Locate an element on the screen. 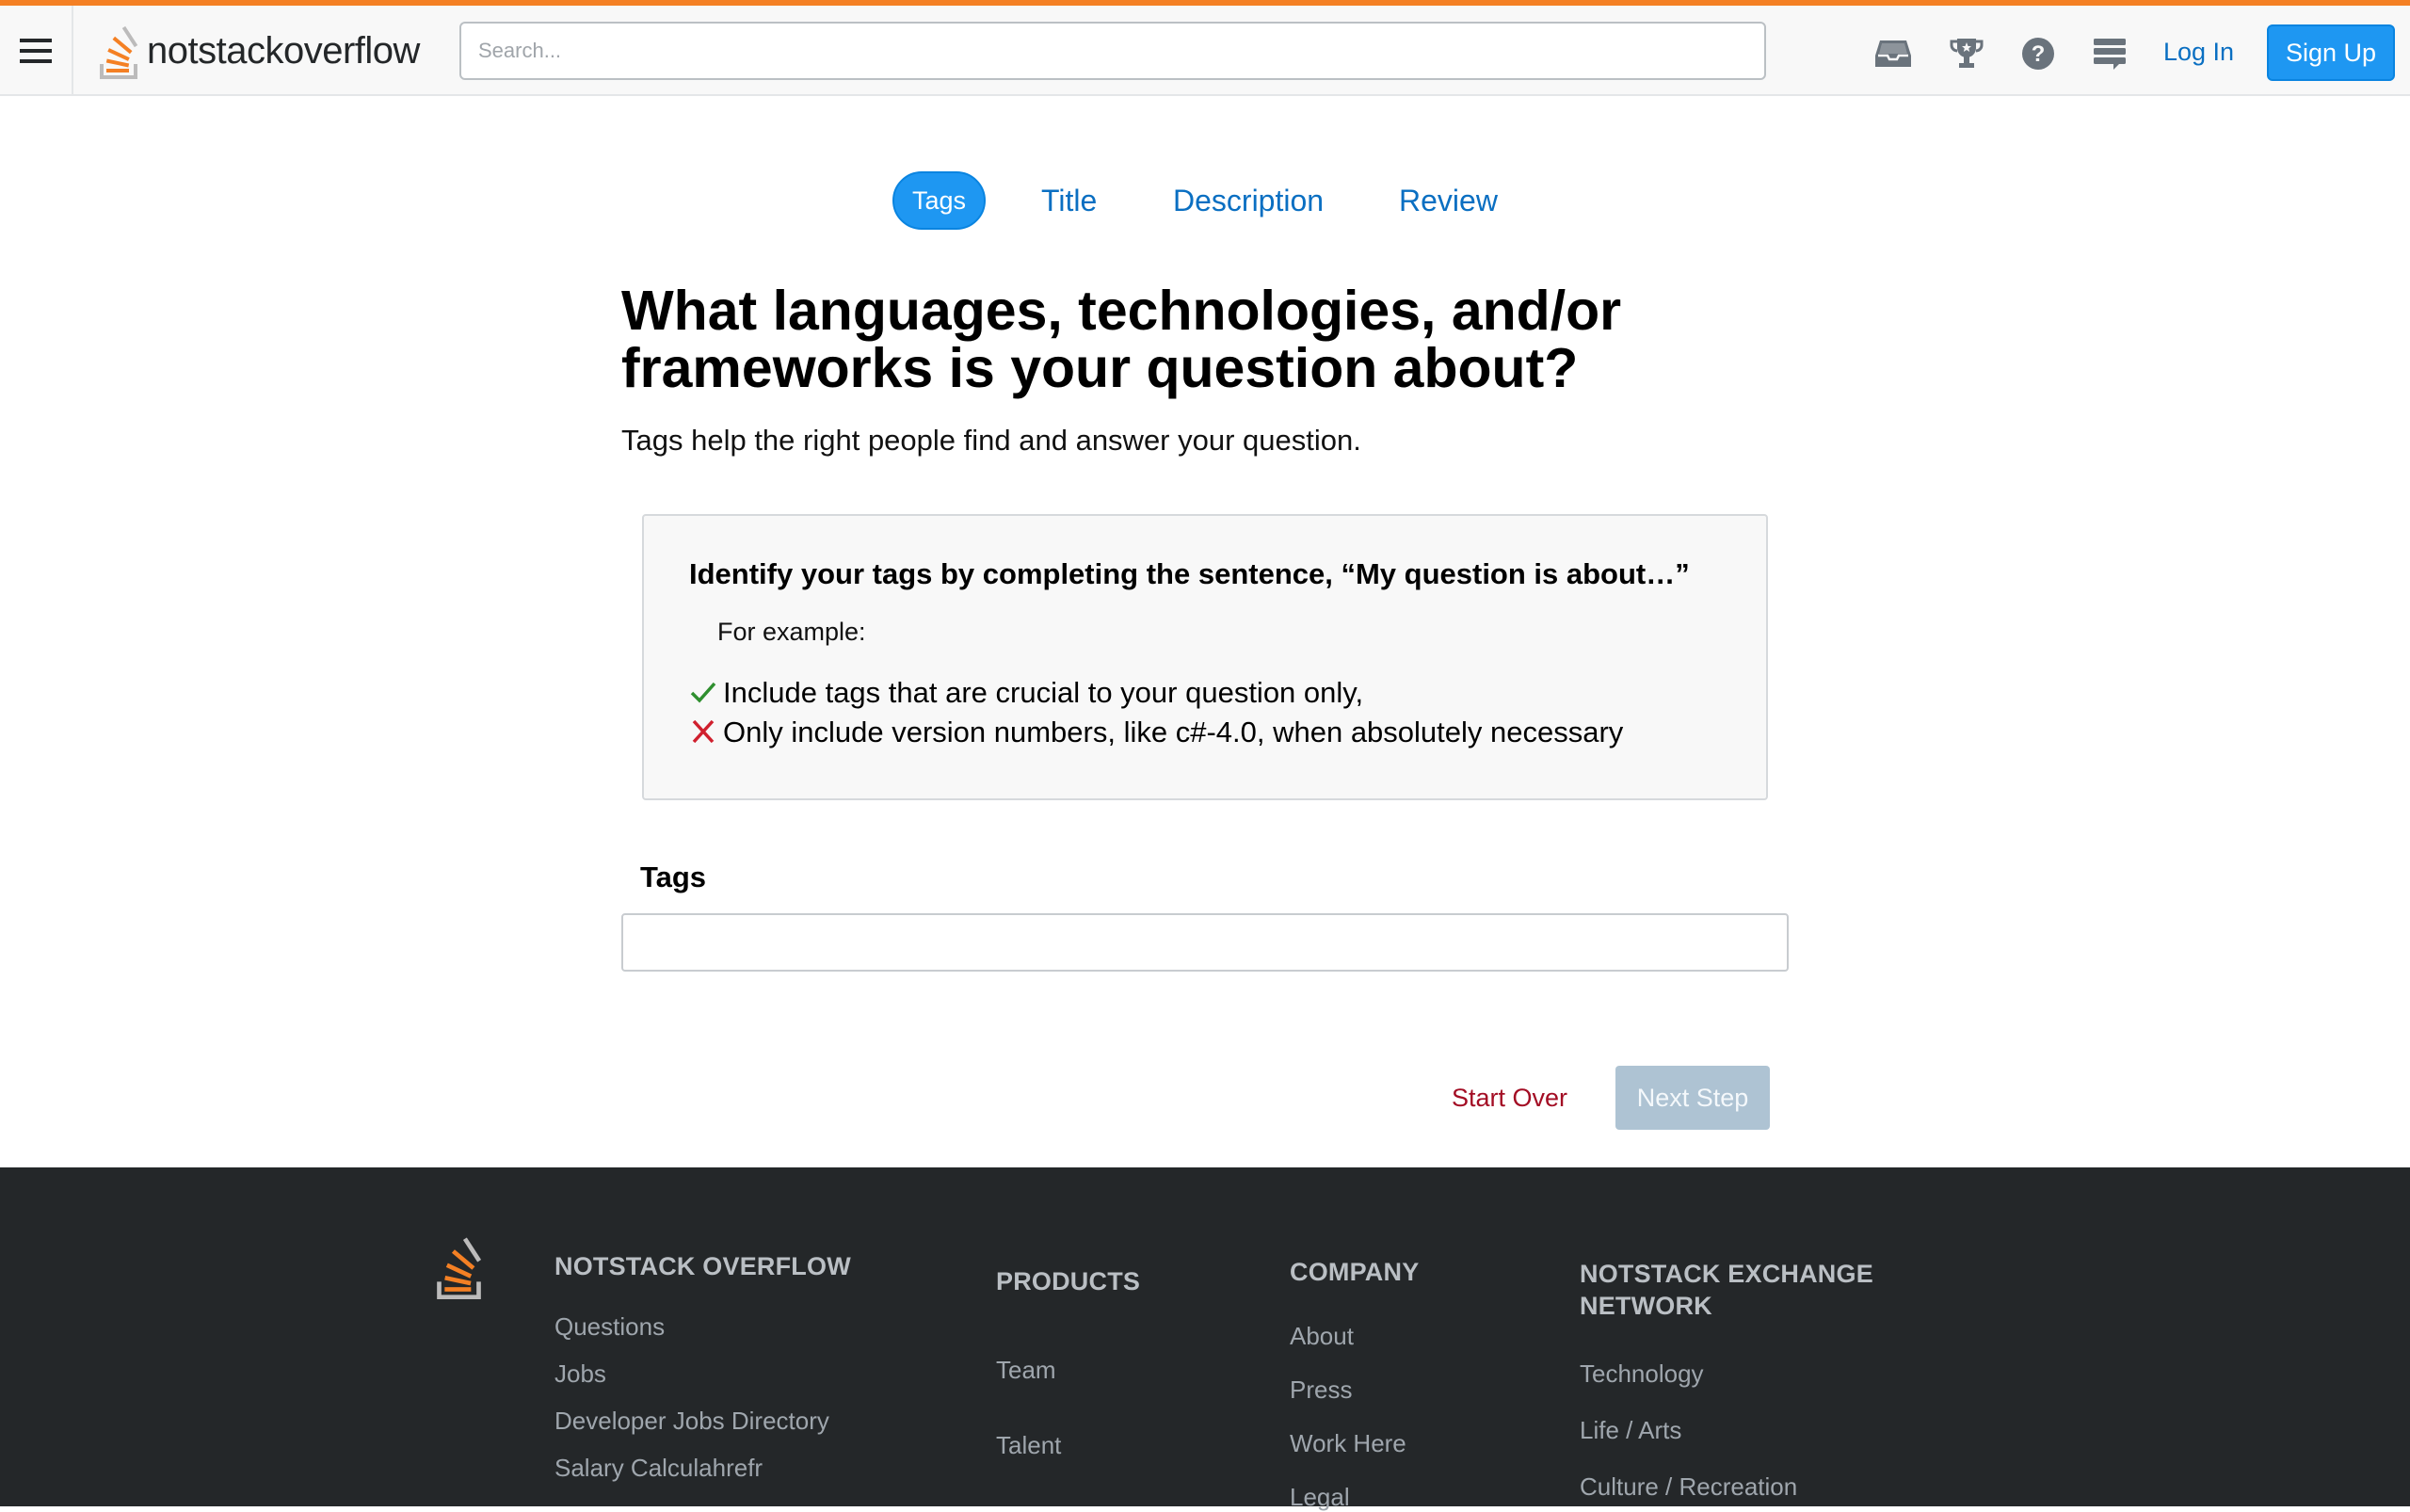 The height and width of the screenshot is (1512, 2410). footer-link-jobs: Jobs is located at coordinates (580, 1374).